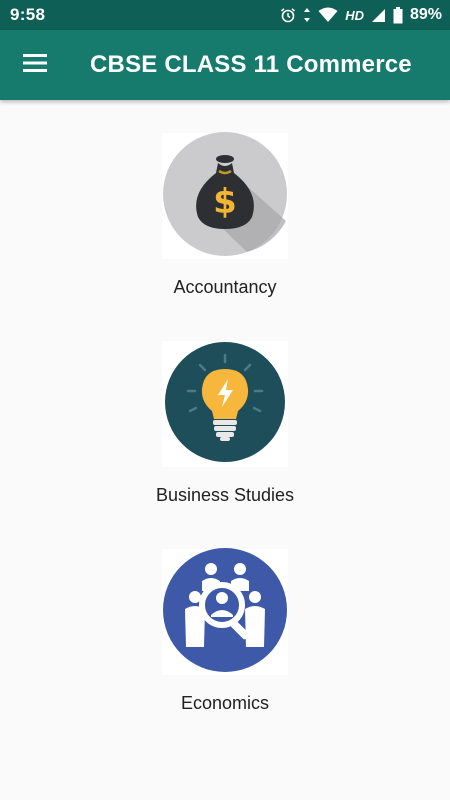 This screenshot has width=450, height=800. I want to click on people-magnifier-icon, so click(225, 612).